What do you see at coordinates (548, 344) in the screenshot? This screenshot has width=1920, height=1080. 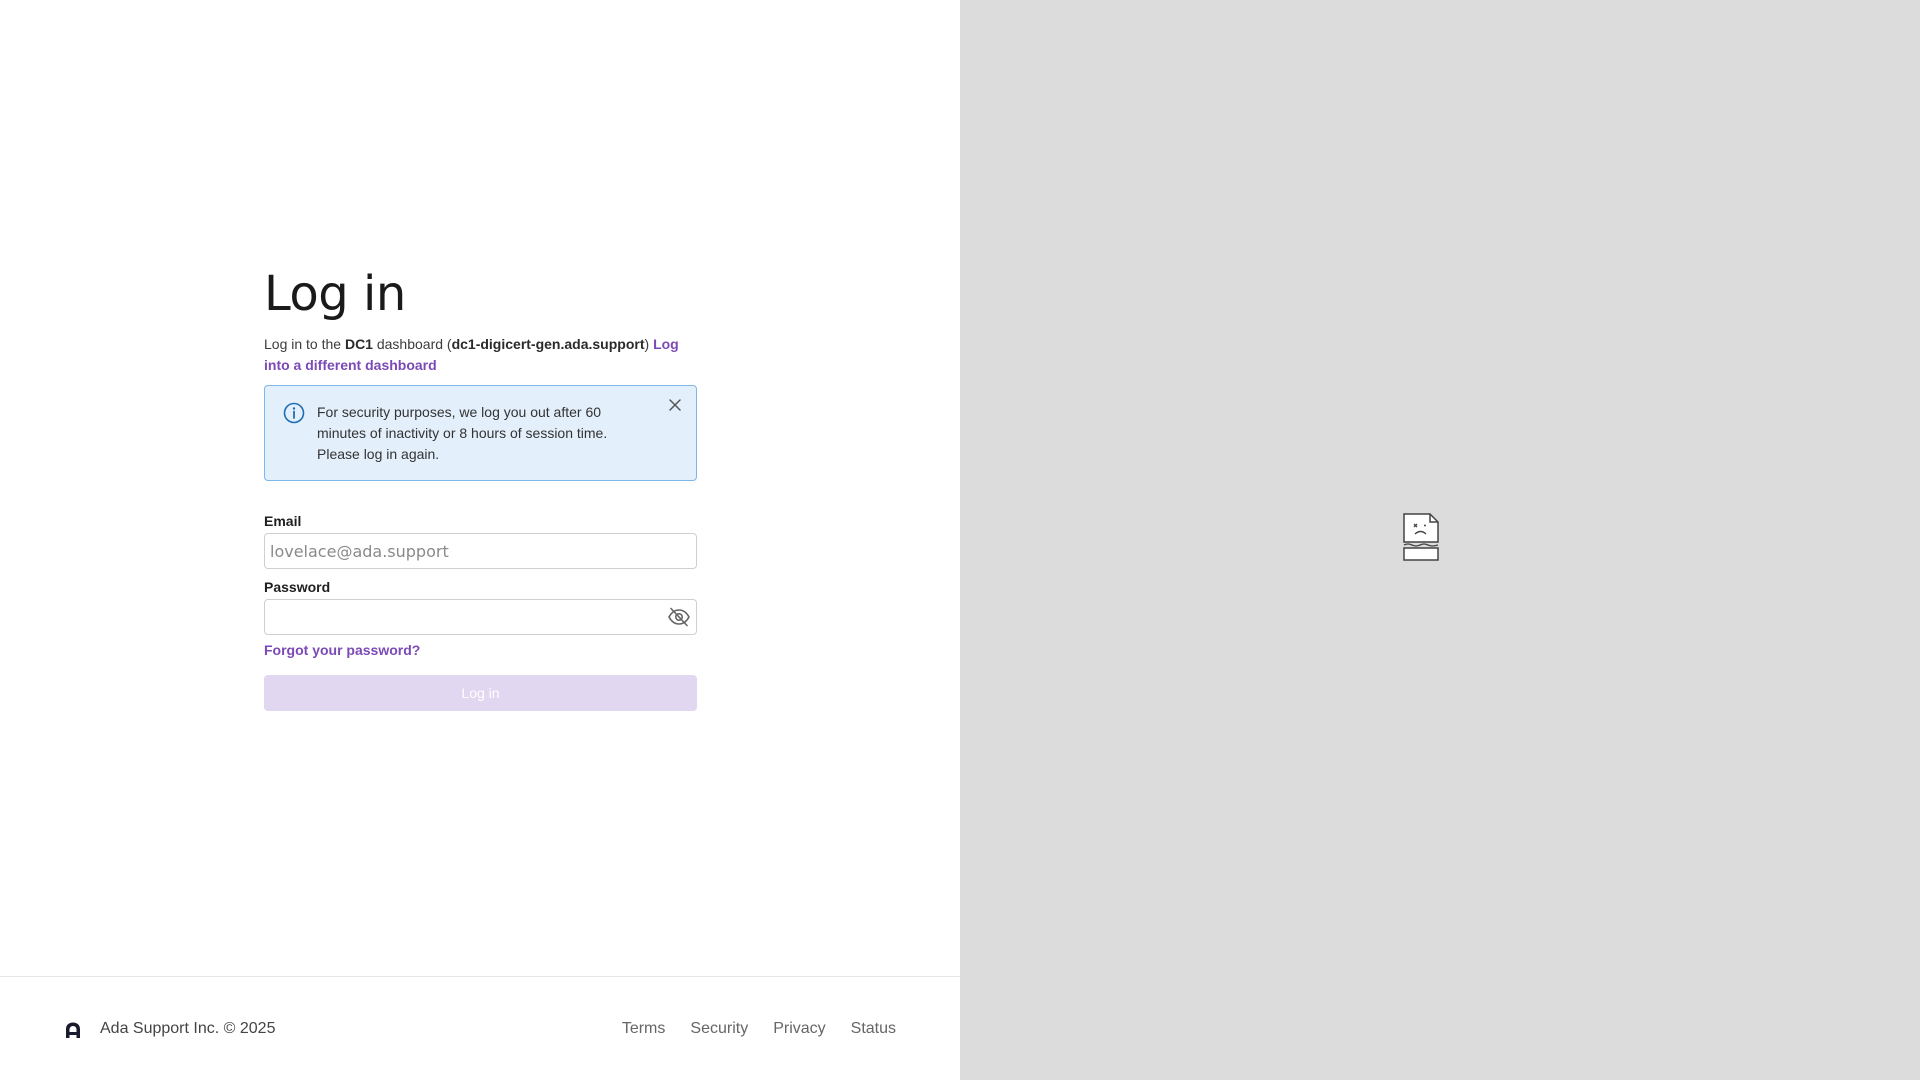 I see `dashboard-host: dc1-digicert-gen.ada.support` at bounding box center [548, 344].